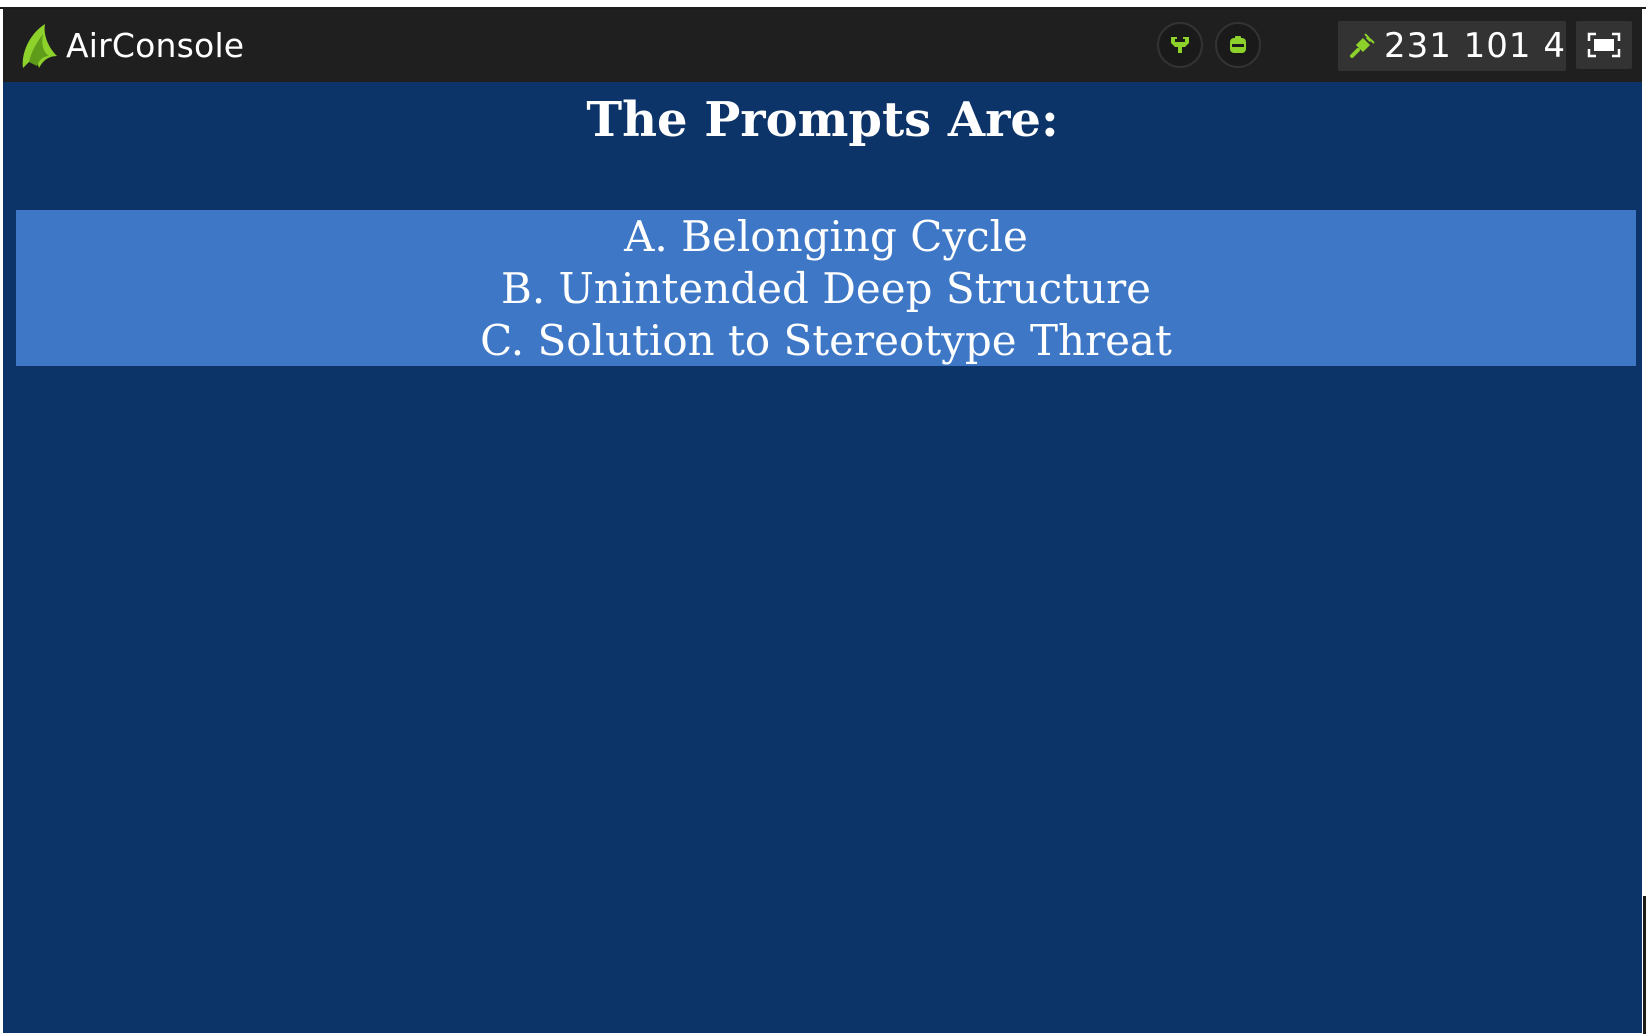  I want to click on fullscreen-icon, so click(1604, 45).